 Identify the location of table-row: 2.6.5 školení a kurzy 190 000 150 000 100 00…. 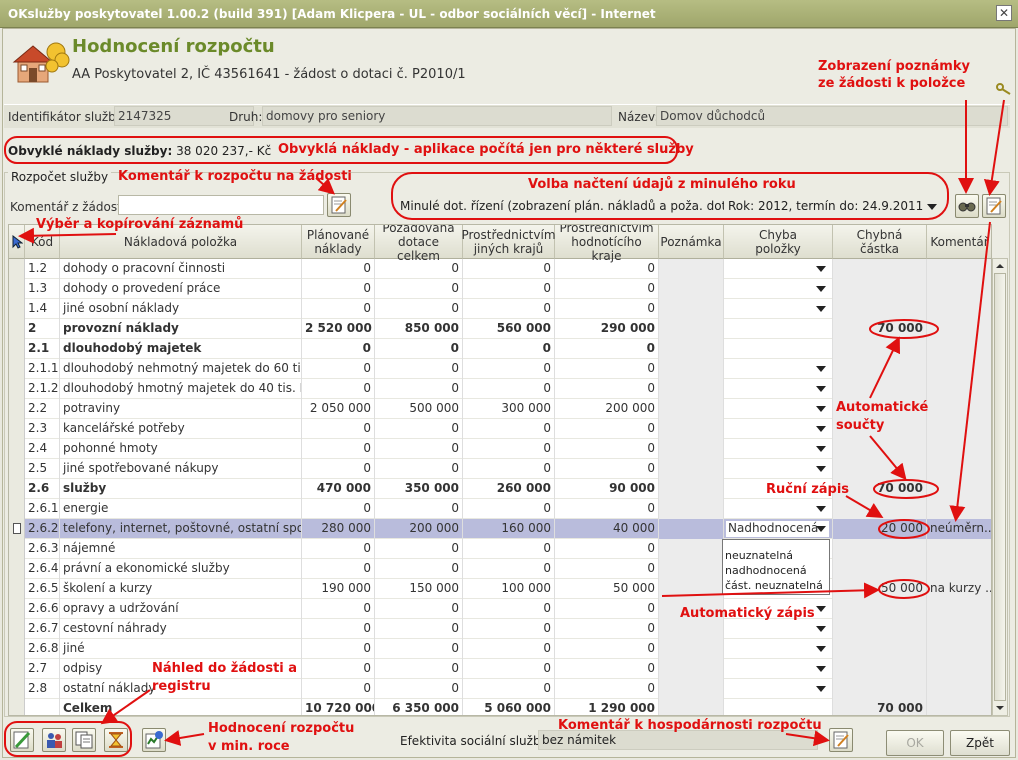
(500, 589).